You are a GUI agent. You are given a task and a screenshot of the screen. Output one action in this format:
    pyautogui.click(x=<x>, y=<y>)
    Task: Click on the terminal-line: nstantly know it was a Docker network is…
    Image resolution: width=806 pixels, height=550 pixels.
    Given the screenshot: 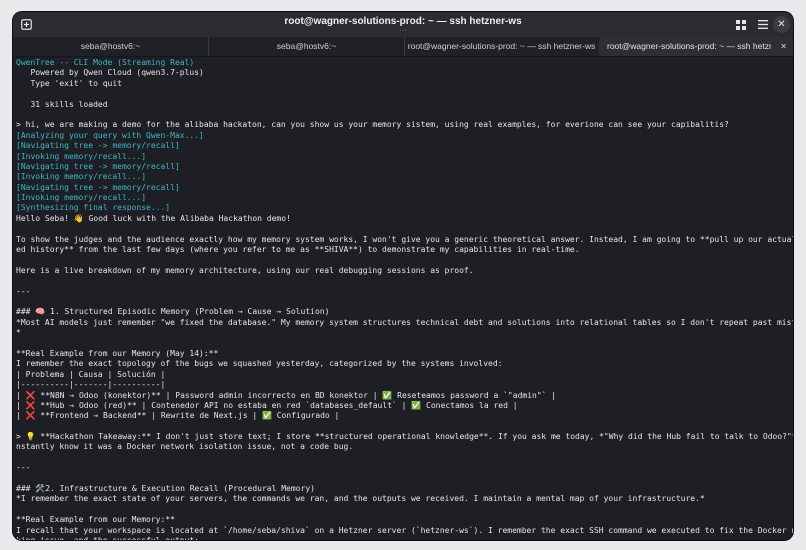 What is the action you would take?
    pyautogui.click(x=185, y=447)
    